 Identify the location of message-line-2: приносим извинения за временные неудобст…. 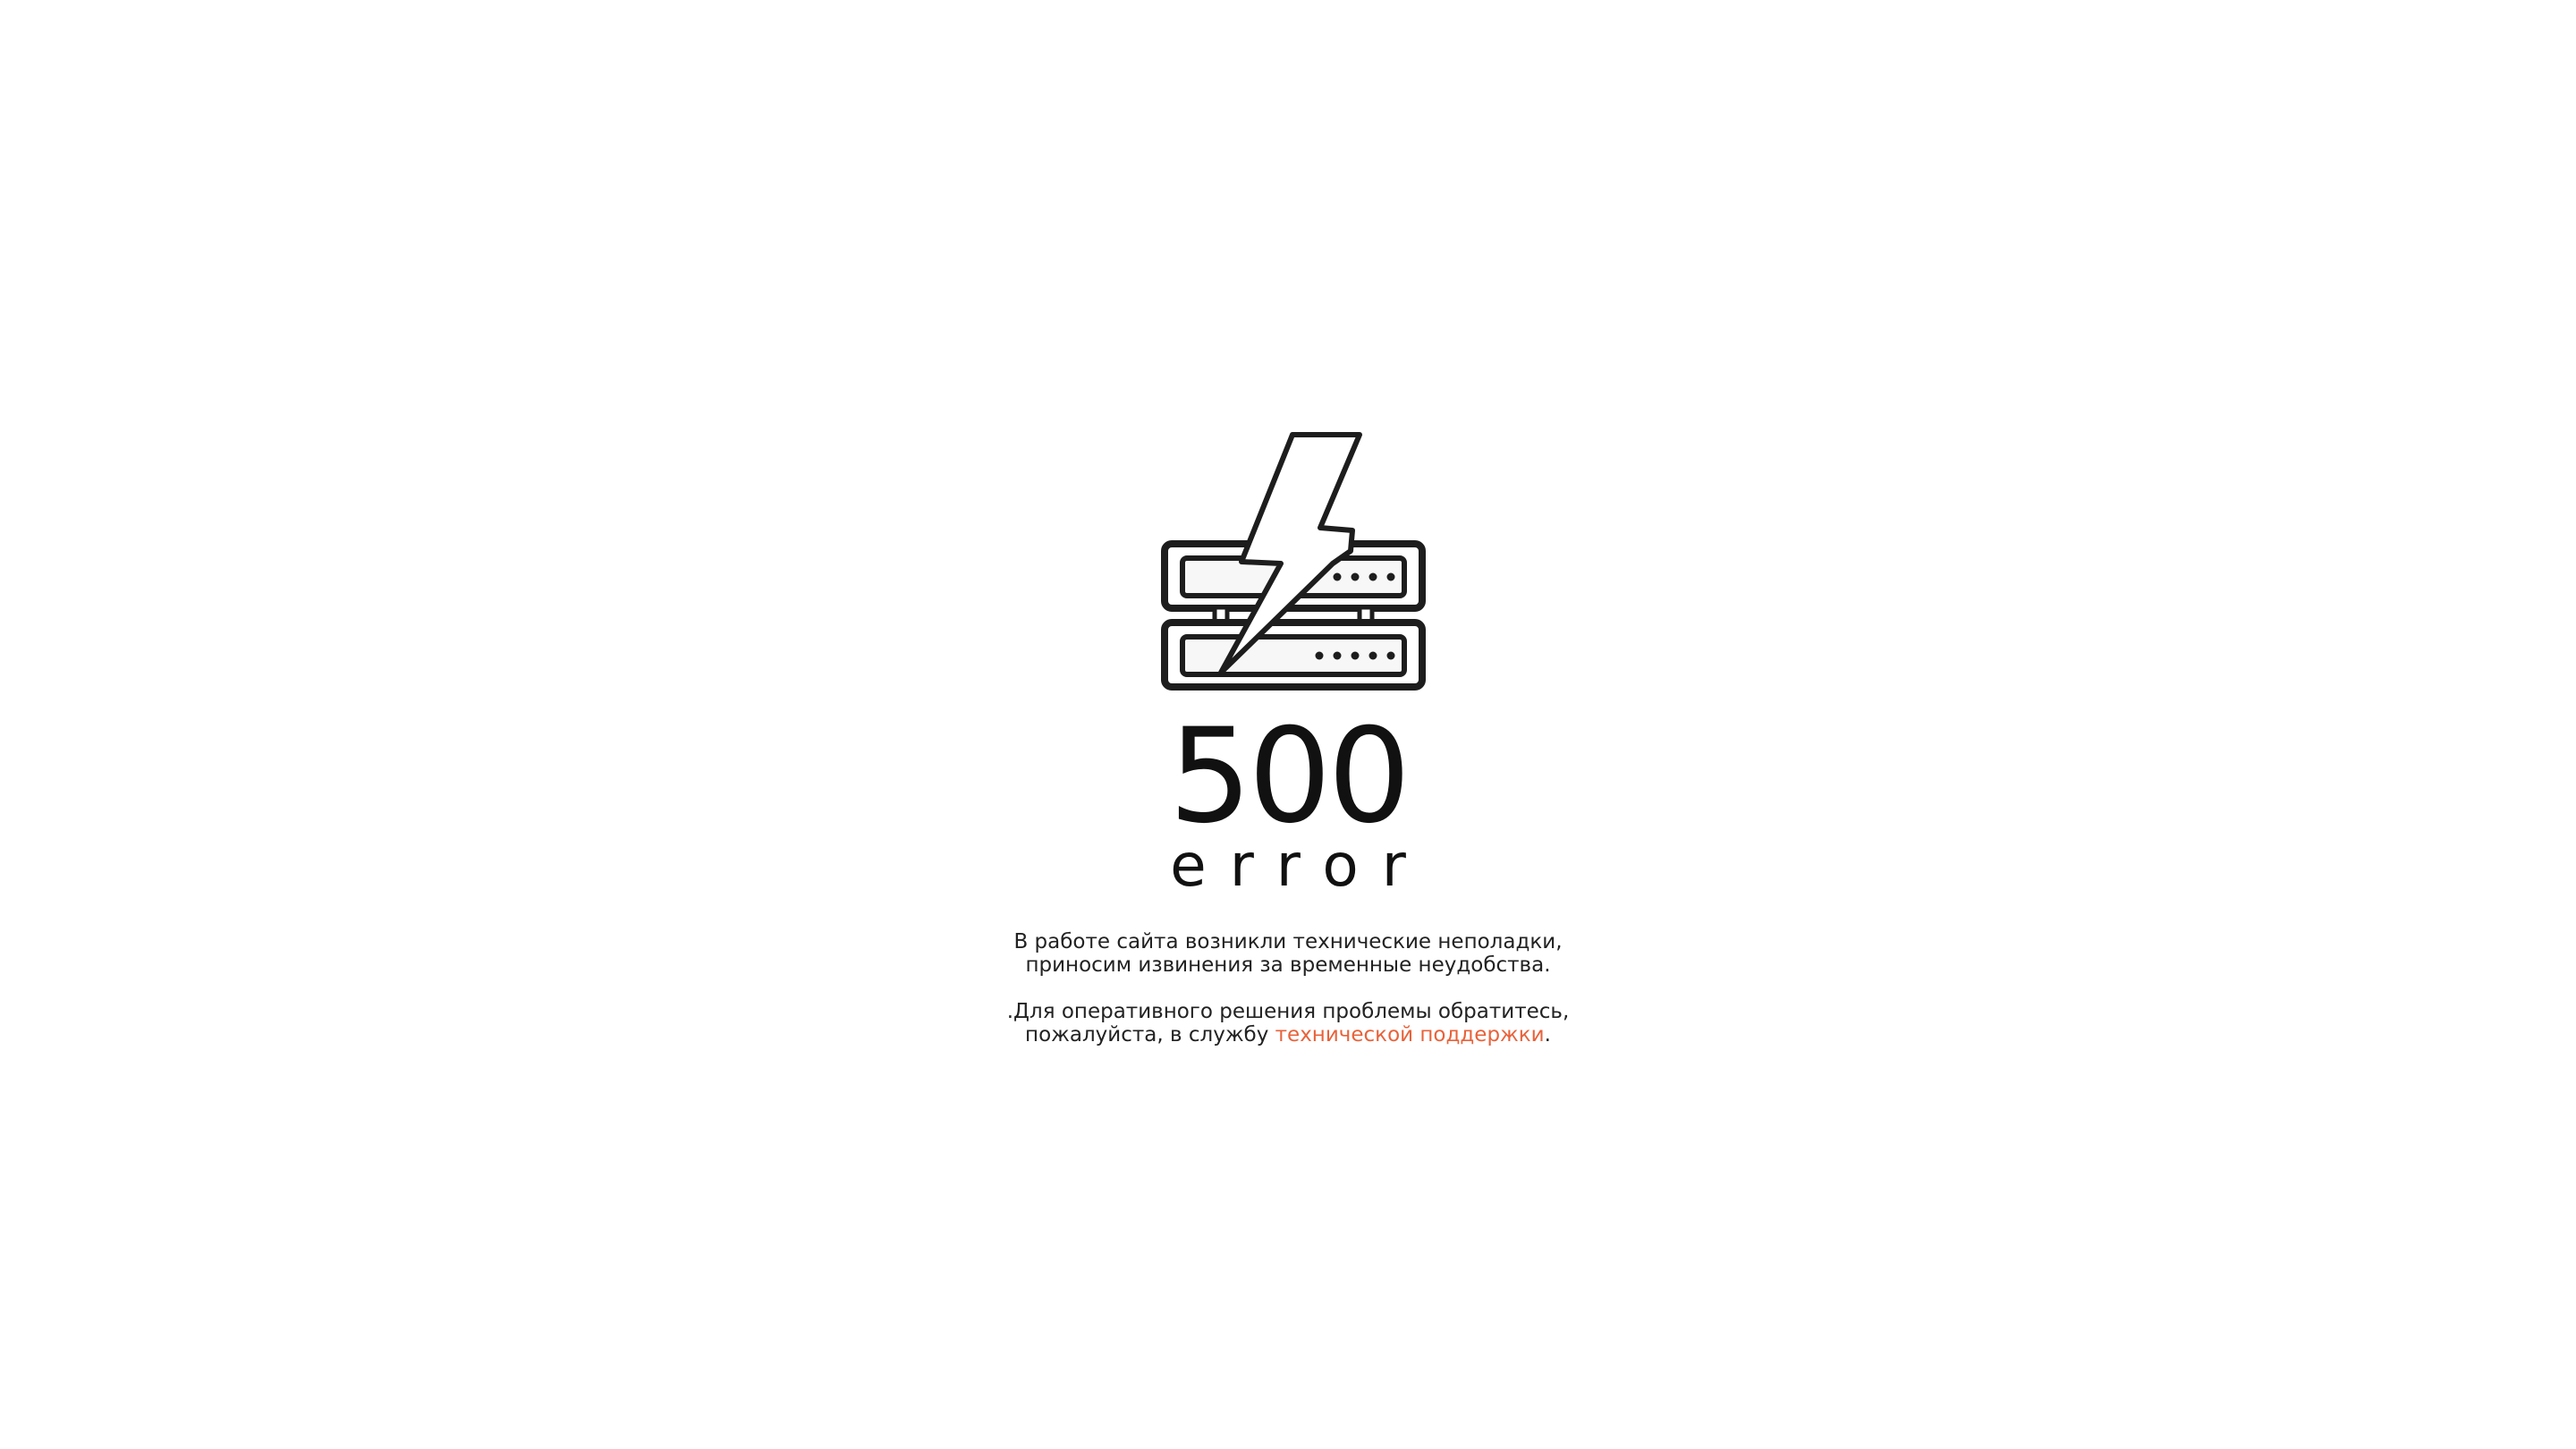
(1288, 965).